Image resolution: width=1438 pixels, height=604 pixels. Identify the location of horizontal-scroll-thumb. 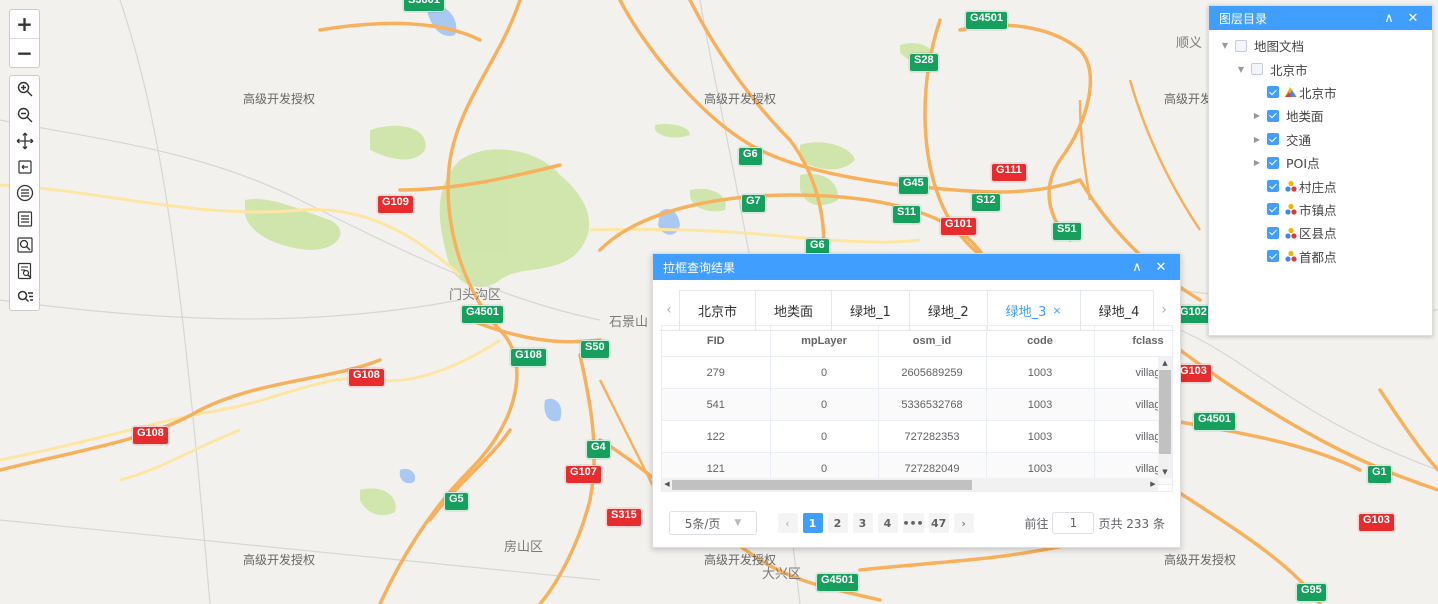
(822, 485).